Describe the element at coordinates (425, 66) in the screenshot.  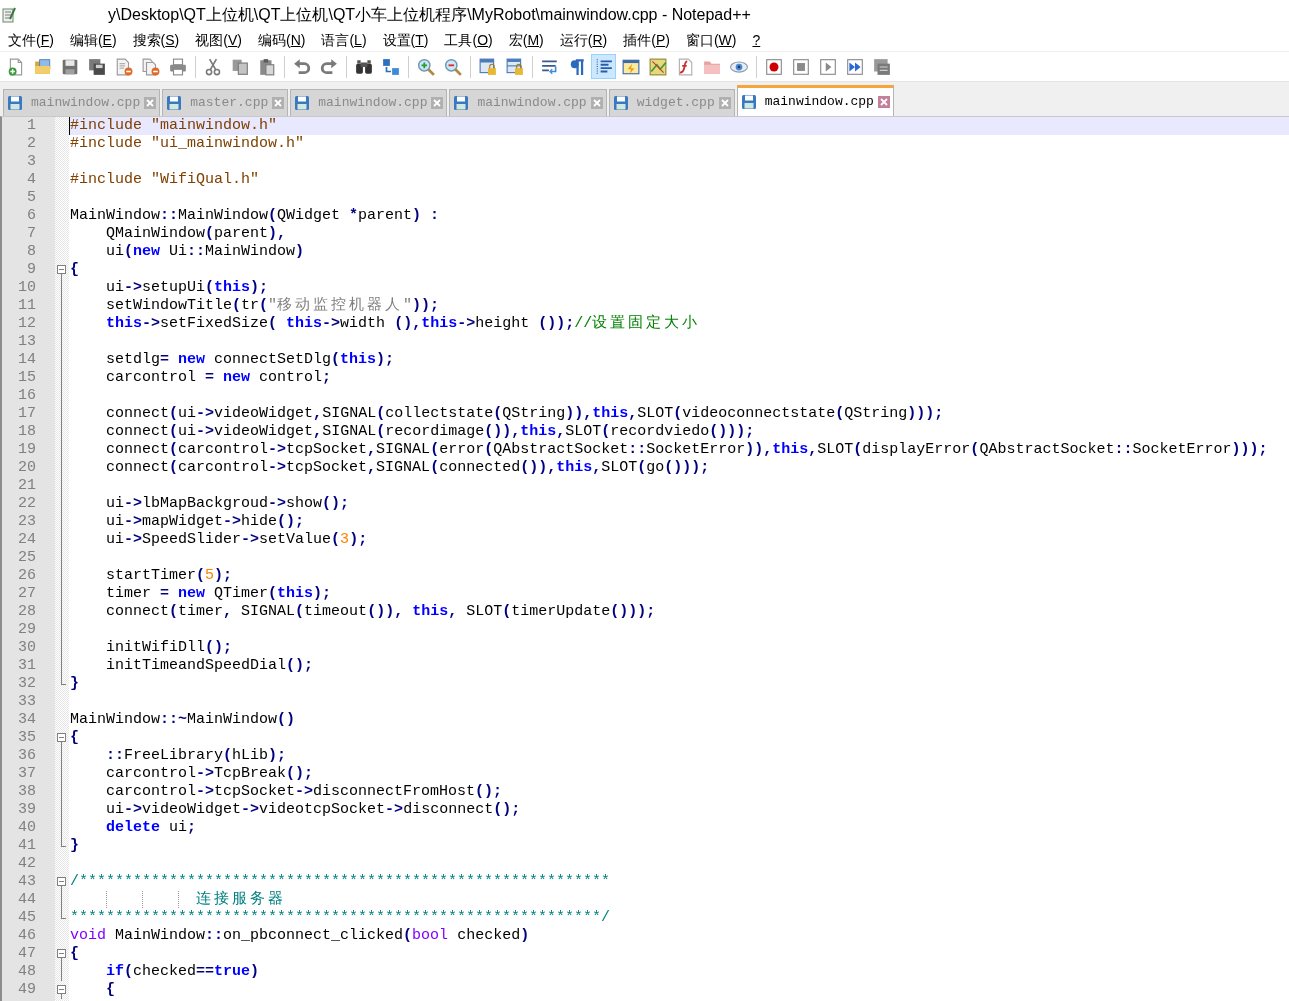
I see `zoom-in-icon` at that location.